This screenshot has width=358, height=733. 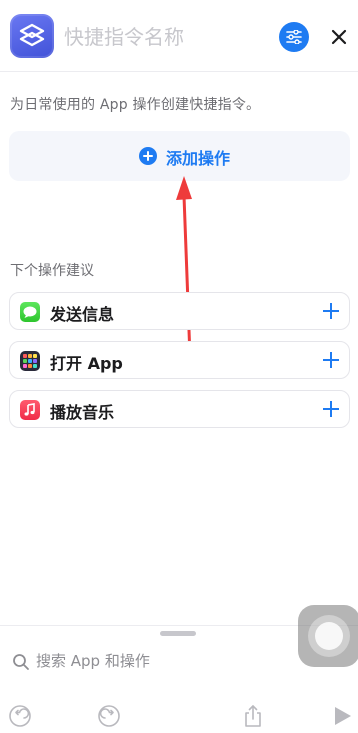 I want to click on undo-icon, so click(x=20, y=716).